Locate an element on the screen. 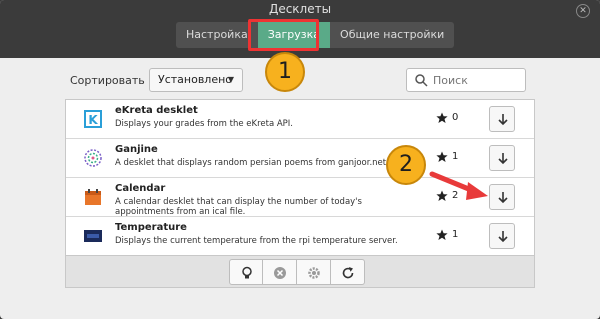 This screenshot has width=600, height=319. search-box is located at coordinates (466, 80).